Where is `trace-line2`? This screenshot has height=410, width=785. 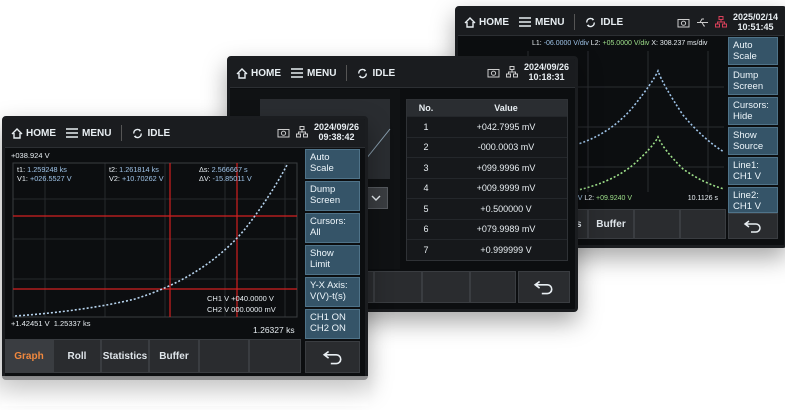 trace-line2 is located at coordinates (645, 164).